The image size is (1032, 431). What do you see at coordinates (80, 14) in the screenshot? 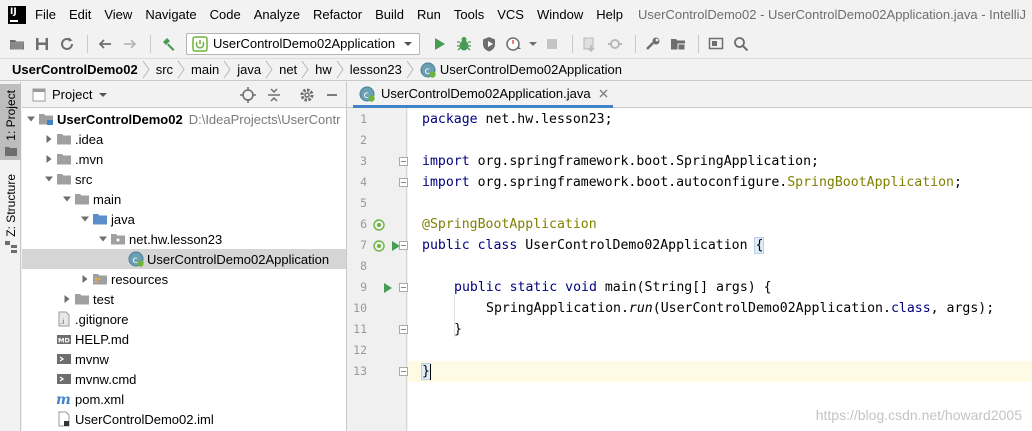
I see `menu-edit: Edit` at bounding box center [80, 14].